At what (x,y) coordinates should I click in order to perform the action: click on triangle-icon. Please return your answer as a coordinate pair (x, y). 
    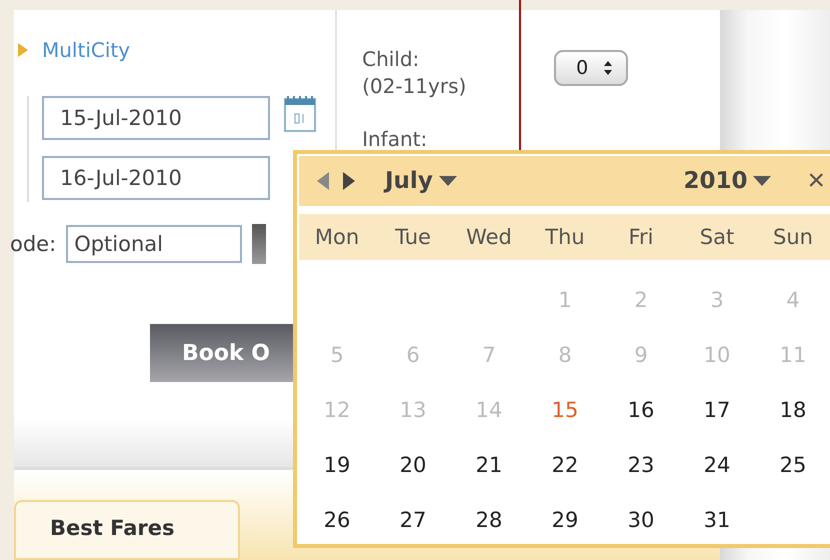
    Looking at the image, I should click on (23, 50).